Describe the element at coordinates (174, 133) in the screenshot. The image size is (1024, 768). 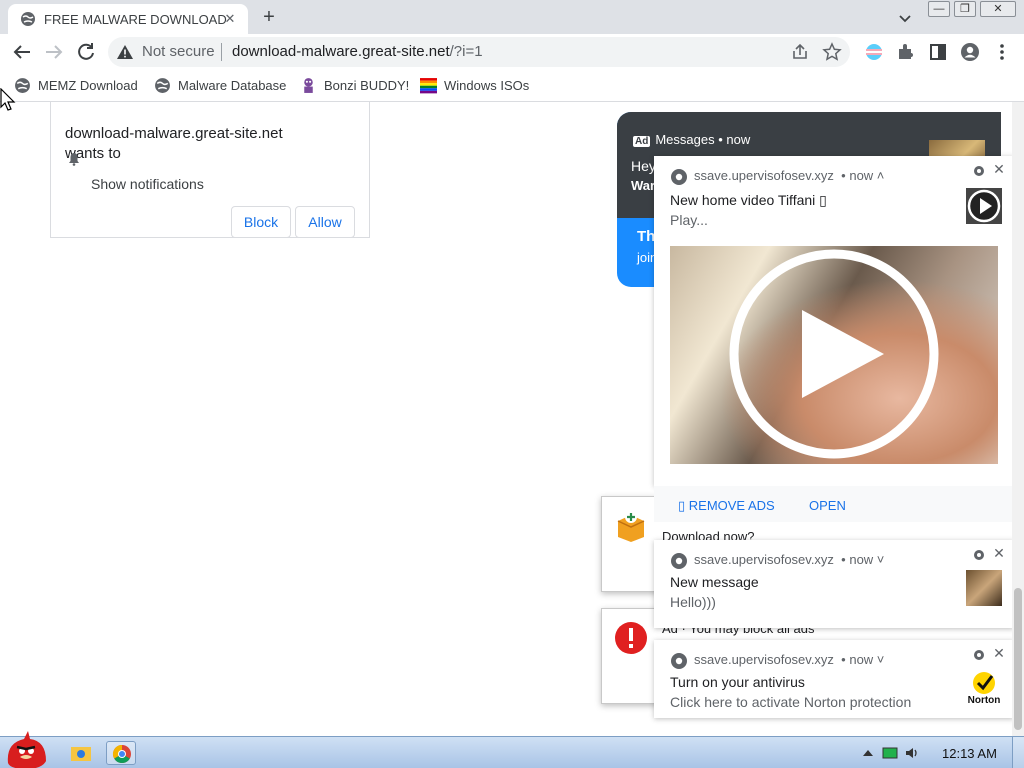
I see `prompt-site-name: download-malware.great-site.net` at that location.